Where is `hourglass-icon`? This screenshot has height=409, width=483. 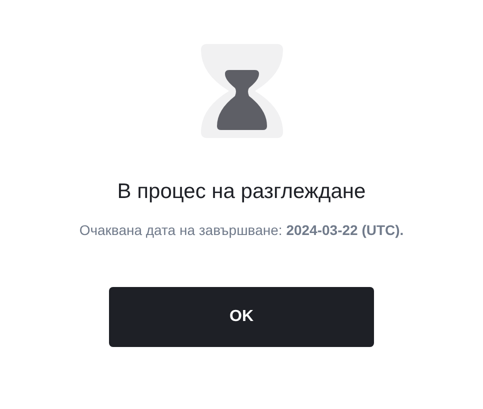
hourglass-icon is located at coordinates (241, 91).